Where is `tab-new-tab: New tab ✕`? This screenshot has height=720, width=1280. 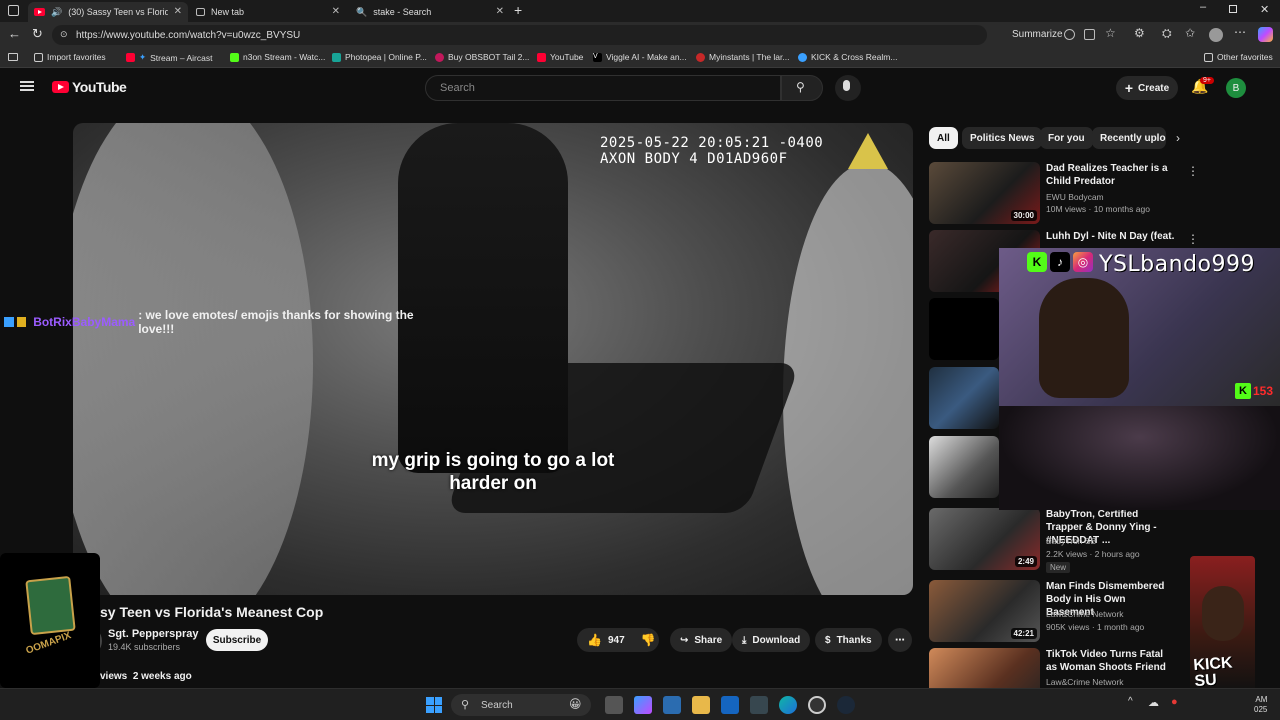 tab-new-tab: New tab ✕ is located at coordinates (268, 12).